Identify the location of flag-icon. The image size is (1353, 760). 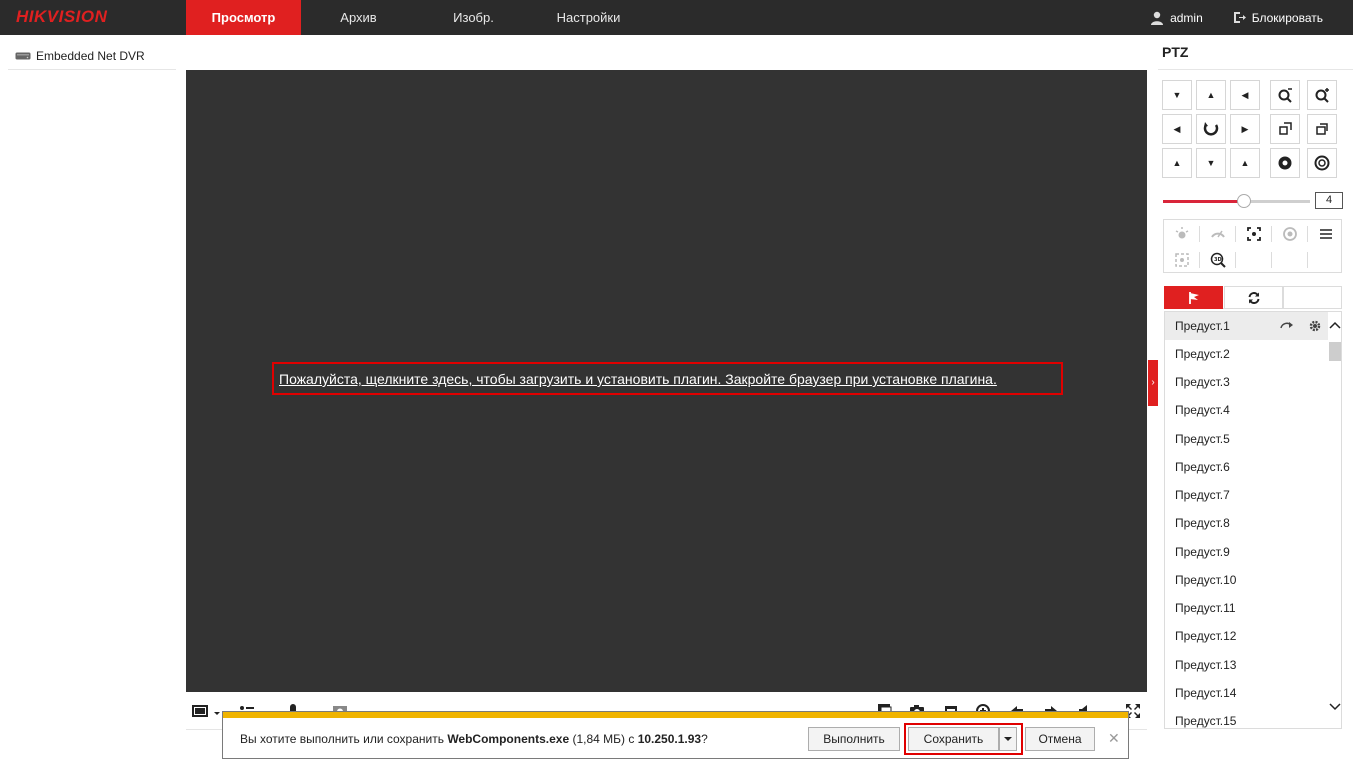
(1193, 298).